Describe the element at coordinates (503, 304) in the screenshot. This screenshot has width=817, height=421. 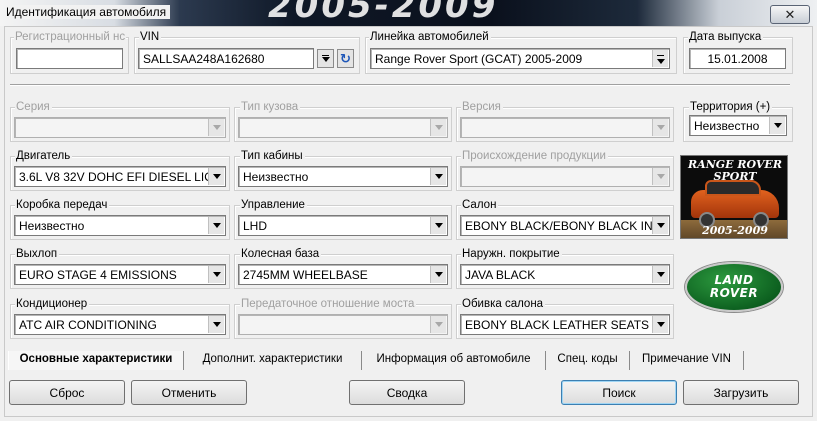
I see `upholstery-label: Обивка салона` at that location.